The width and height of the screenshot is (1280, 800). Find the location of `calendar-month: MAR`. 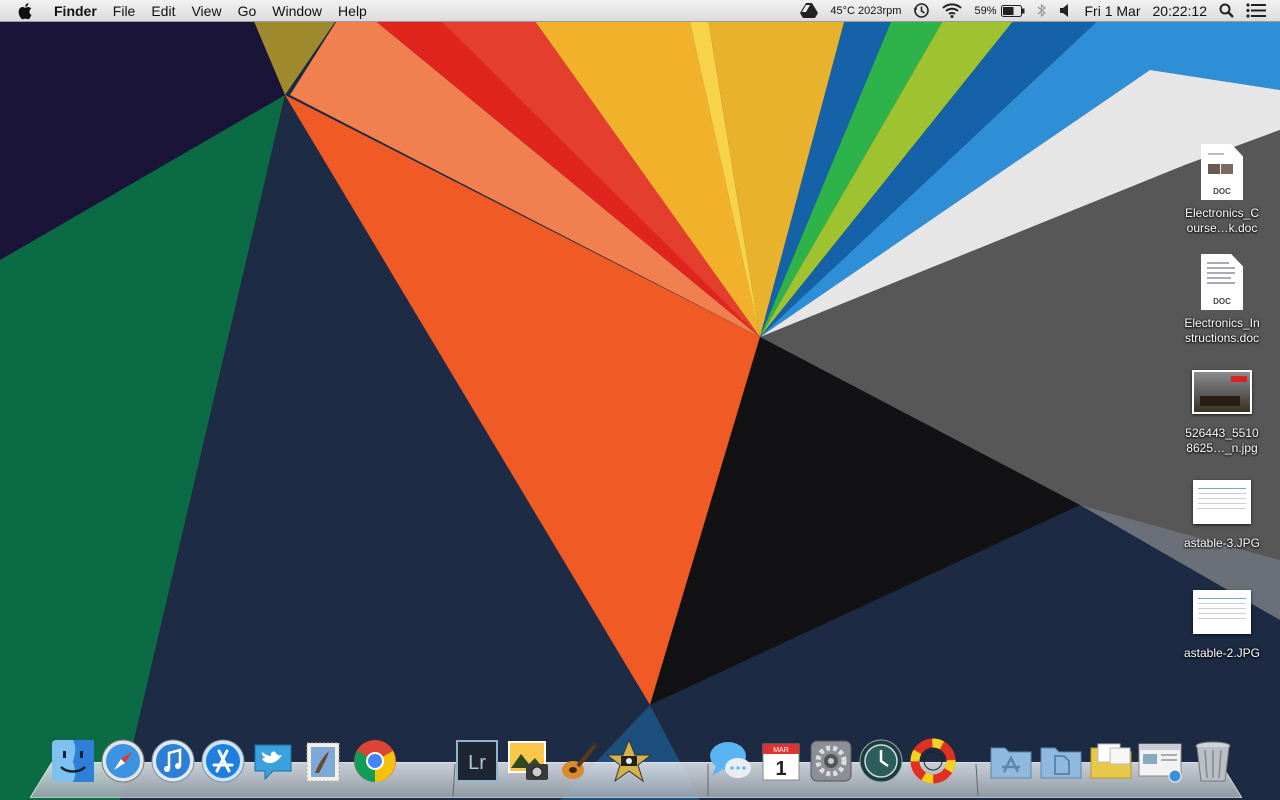

calendar-month: MAR is located at coordinates (781, 750).